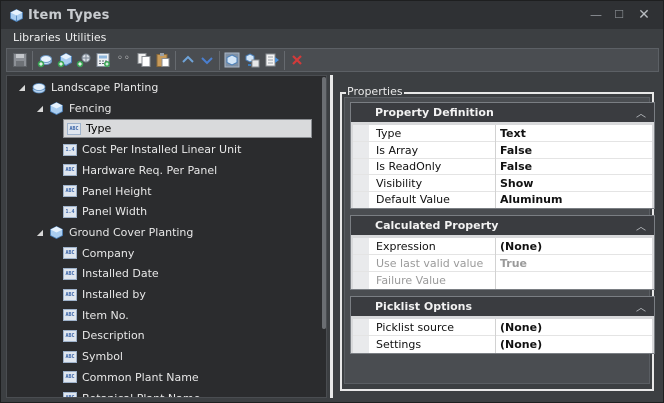 This screenshot has width=664, height=403. What do you see at coordinates (297, 60) in the screenshot?
I see `delete-icon` at bounding box center [297, 60].